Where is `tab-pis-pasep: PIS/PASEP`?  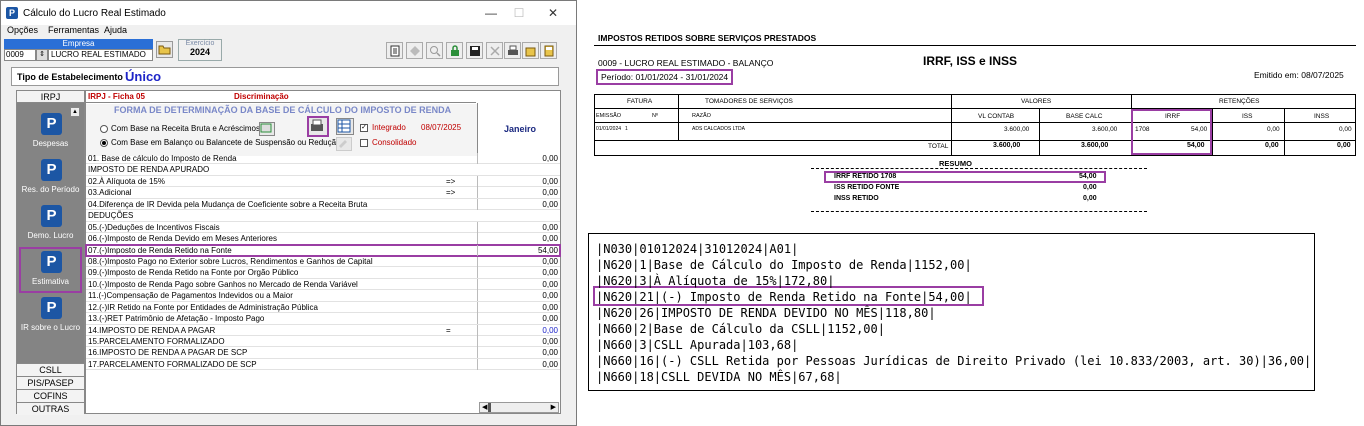 tab-pis-pasep: PIS/PASEP is located at coordinates (50, 382).